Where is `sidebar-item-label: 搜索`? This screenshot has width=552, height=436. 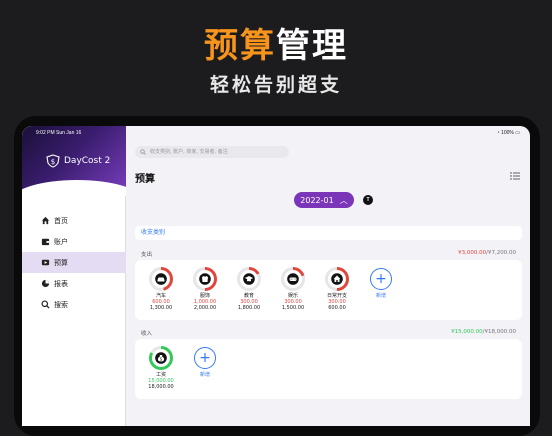 sidebar-item-label: 搜索 is located at coordinates (61, 304).